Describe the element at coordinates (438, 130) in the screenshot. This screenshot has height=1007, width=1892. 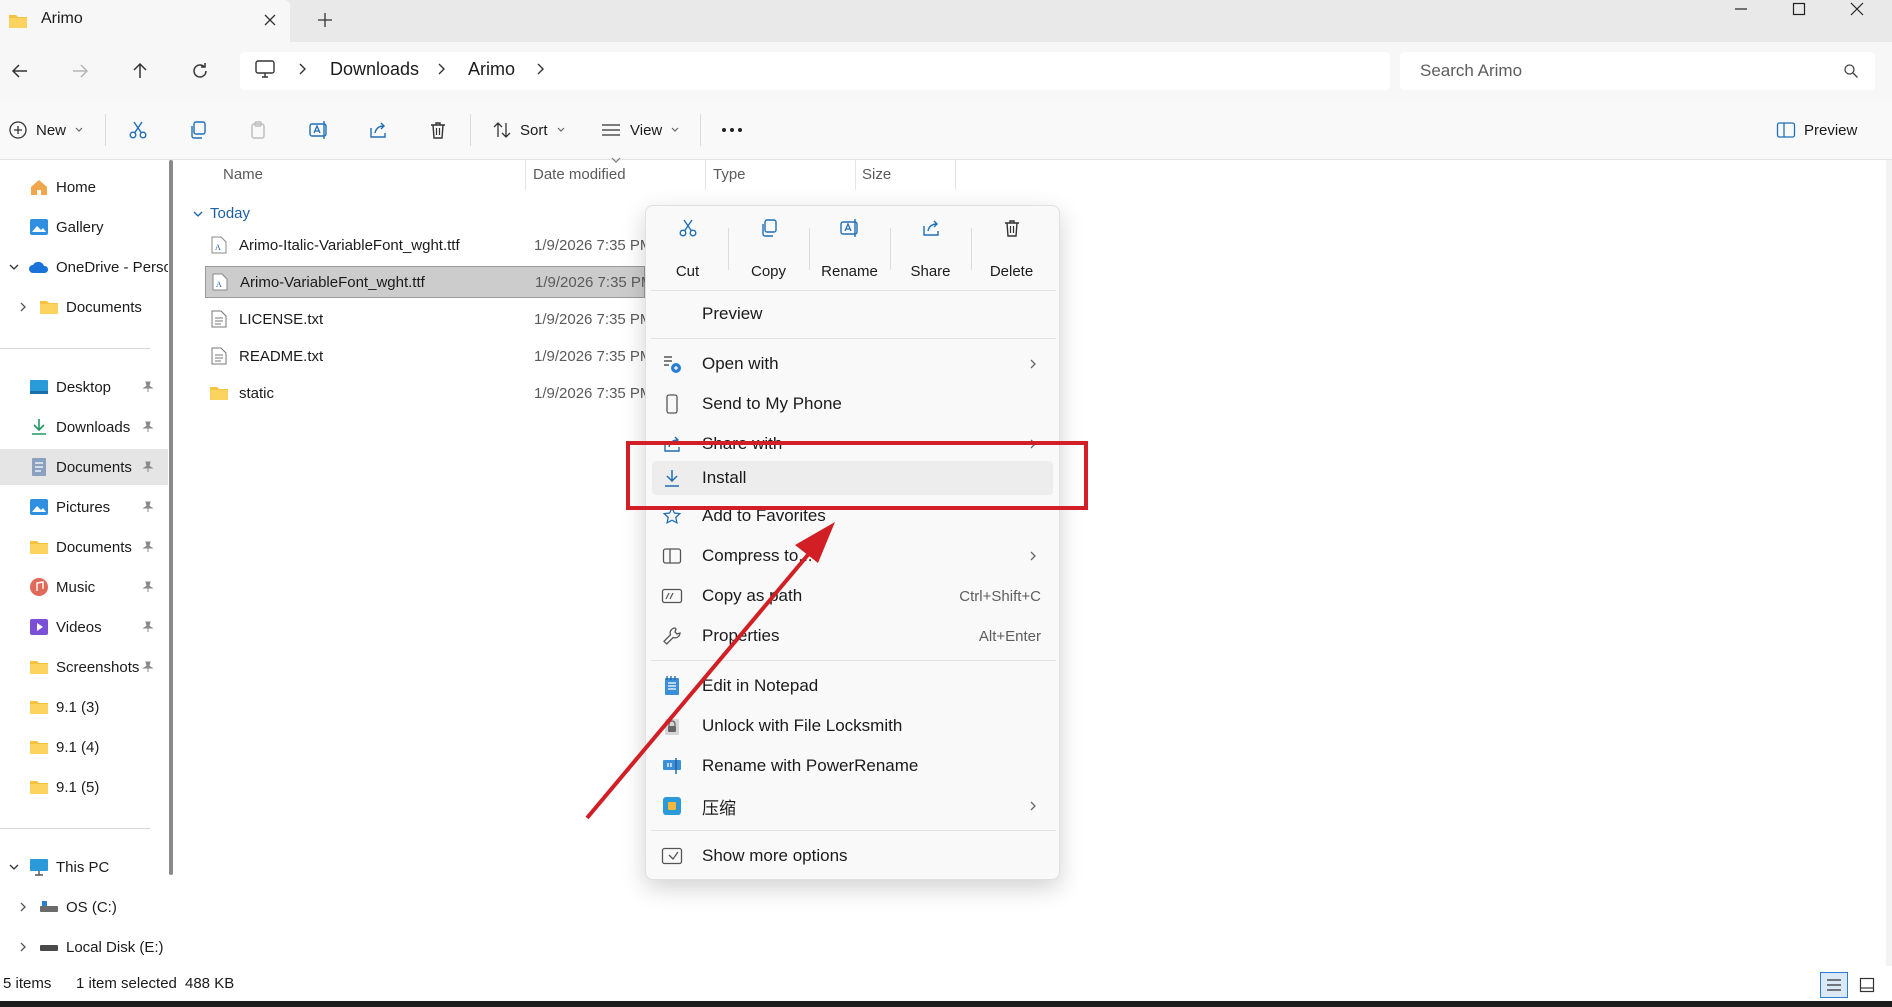
I see `delete-button` at that location.